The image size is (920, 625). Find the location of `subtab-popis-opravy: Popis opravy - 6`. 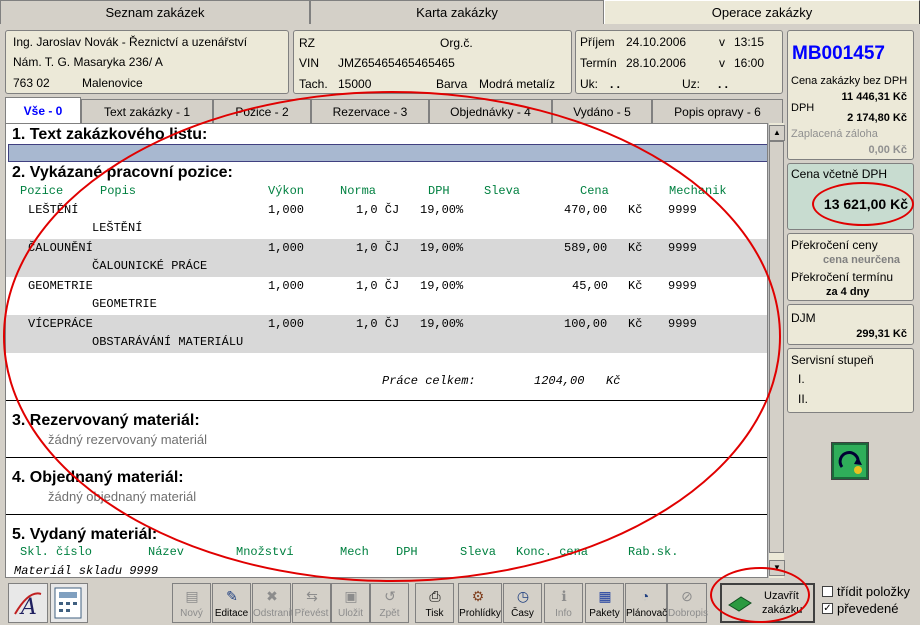

subtab-popis-opravy: Popis opravy - 6 is located at coordinates (717, 111).